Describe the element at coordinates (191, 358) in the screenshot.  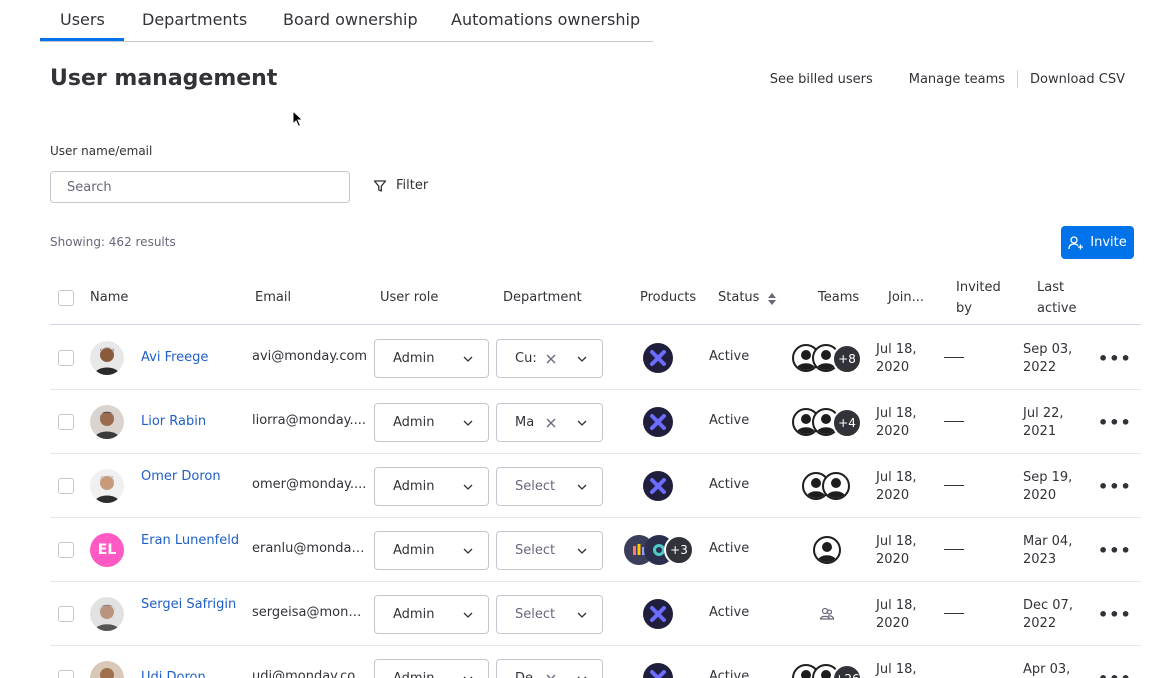
I see `user-name-link: Avi Freege` at that location.